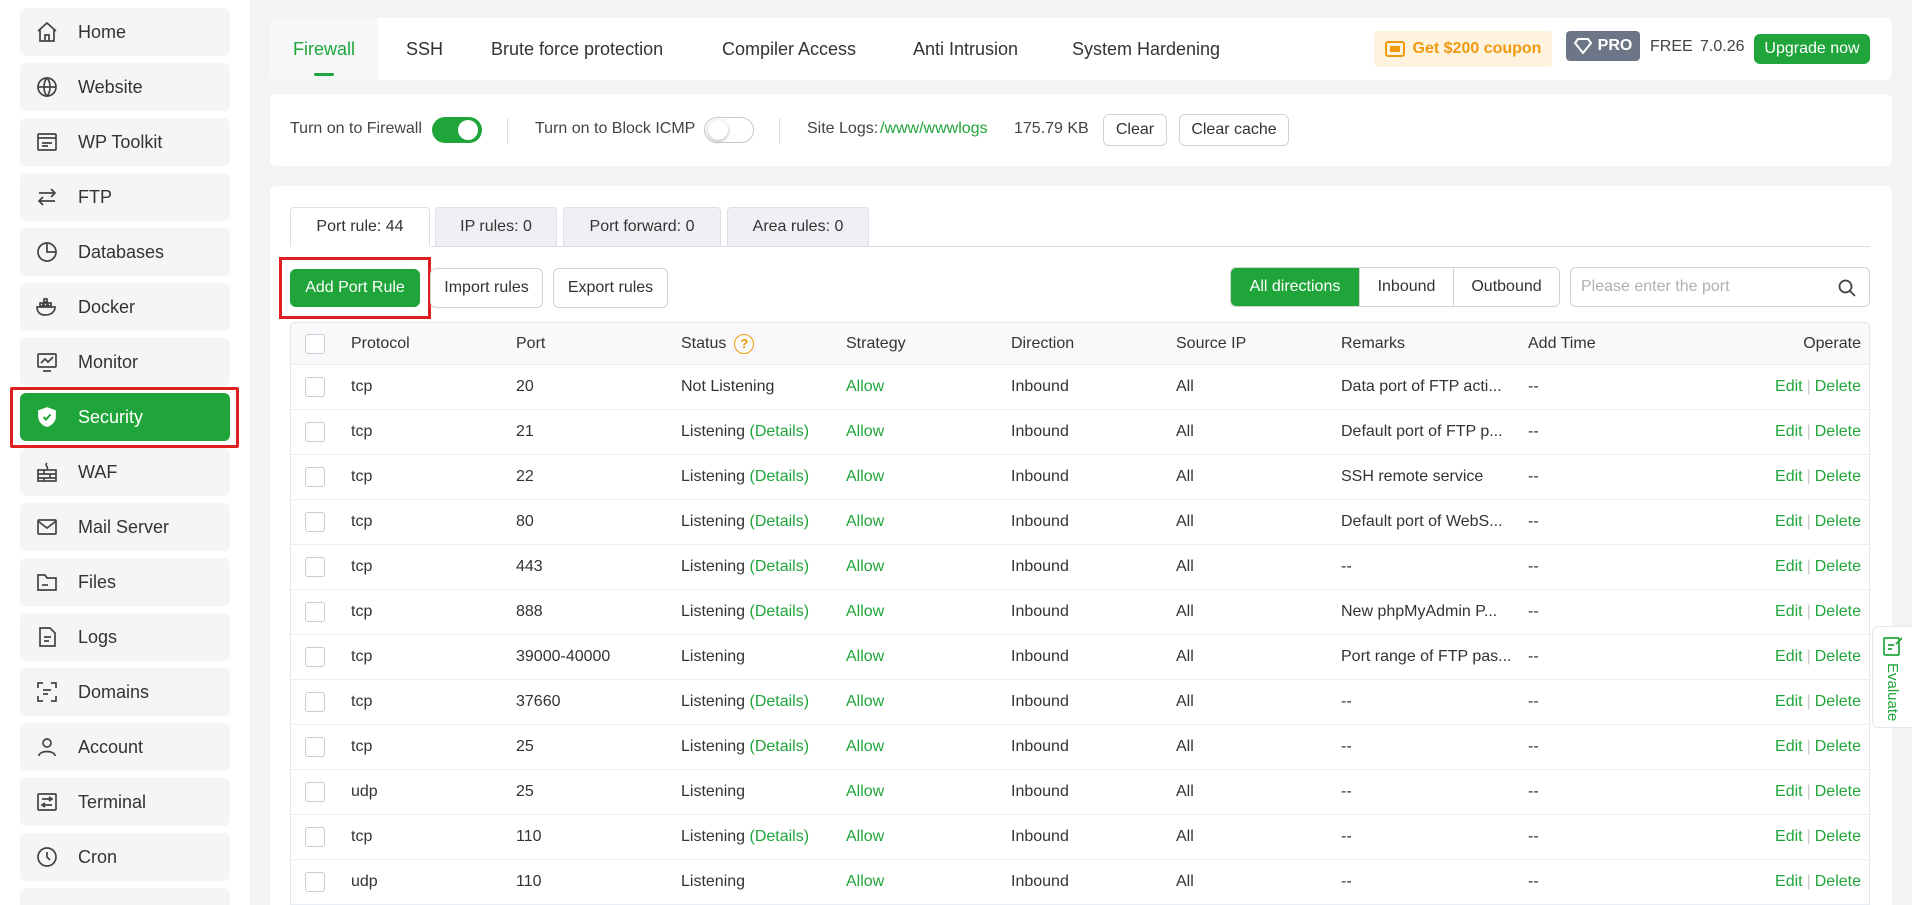  Describe the element at coordinates (729, 130) in the screenshot. I see `icmp-toggle` at that location.